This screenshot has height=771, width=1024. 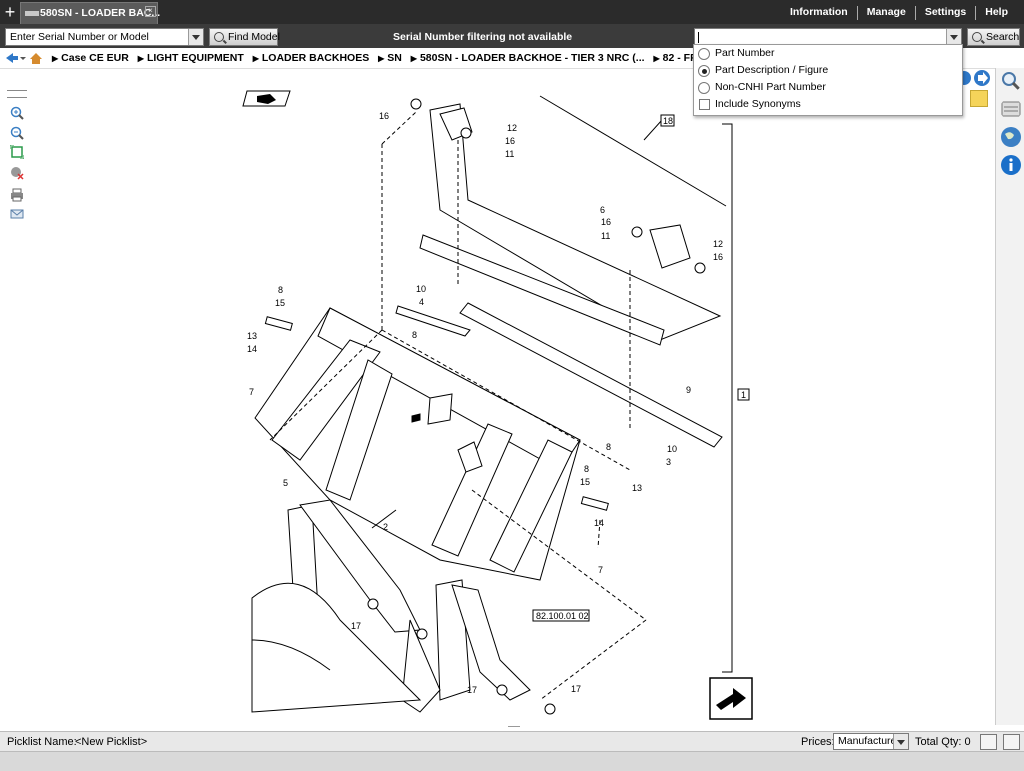 I want to click on callout-2: 2, so click(x=385, y=527).